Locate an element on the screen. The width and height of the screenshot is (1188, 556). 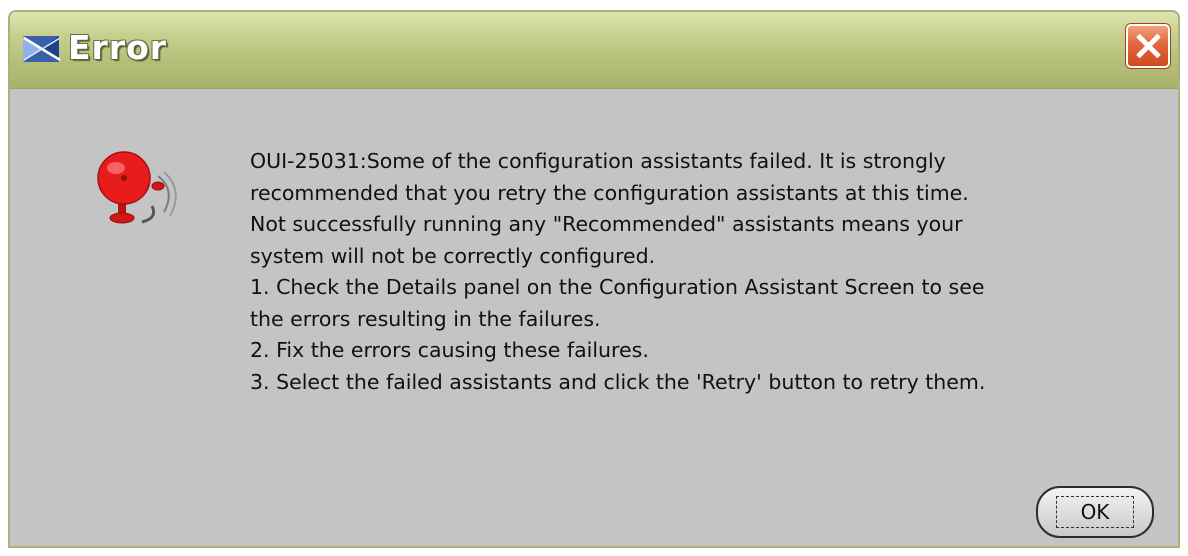
ok-button: OK is located at coordinates (1095, 512).